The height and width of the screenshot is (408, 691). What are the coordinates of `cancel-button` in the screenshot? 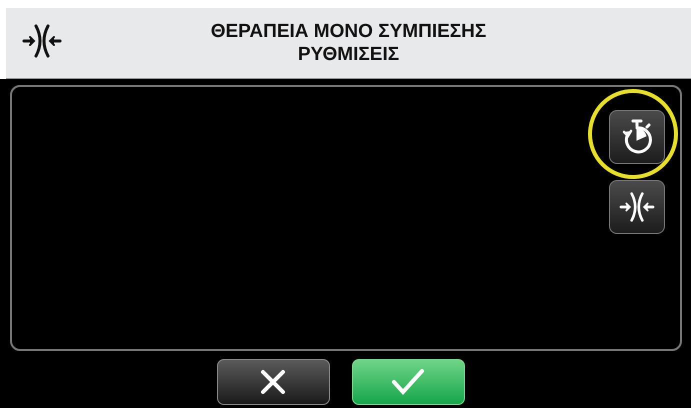 It's located at (273, 382).